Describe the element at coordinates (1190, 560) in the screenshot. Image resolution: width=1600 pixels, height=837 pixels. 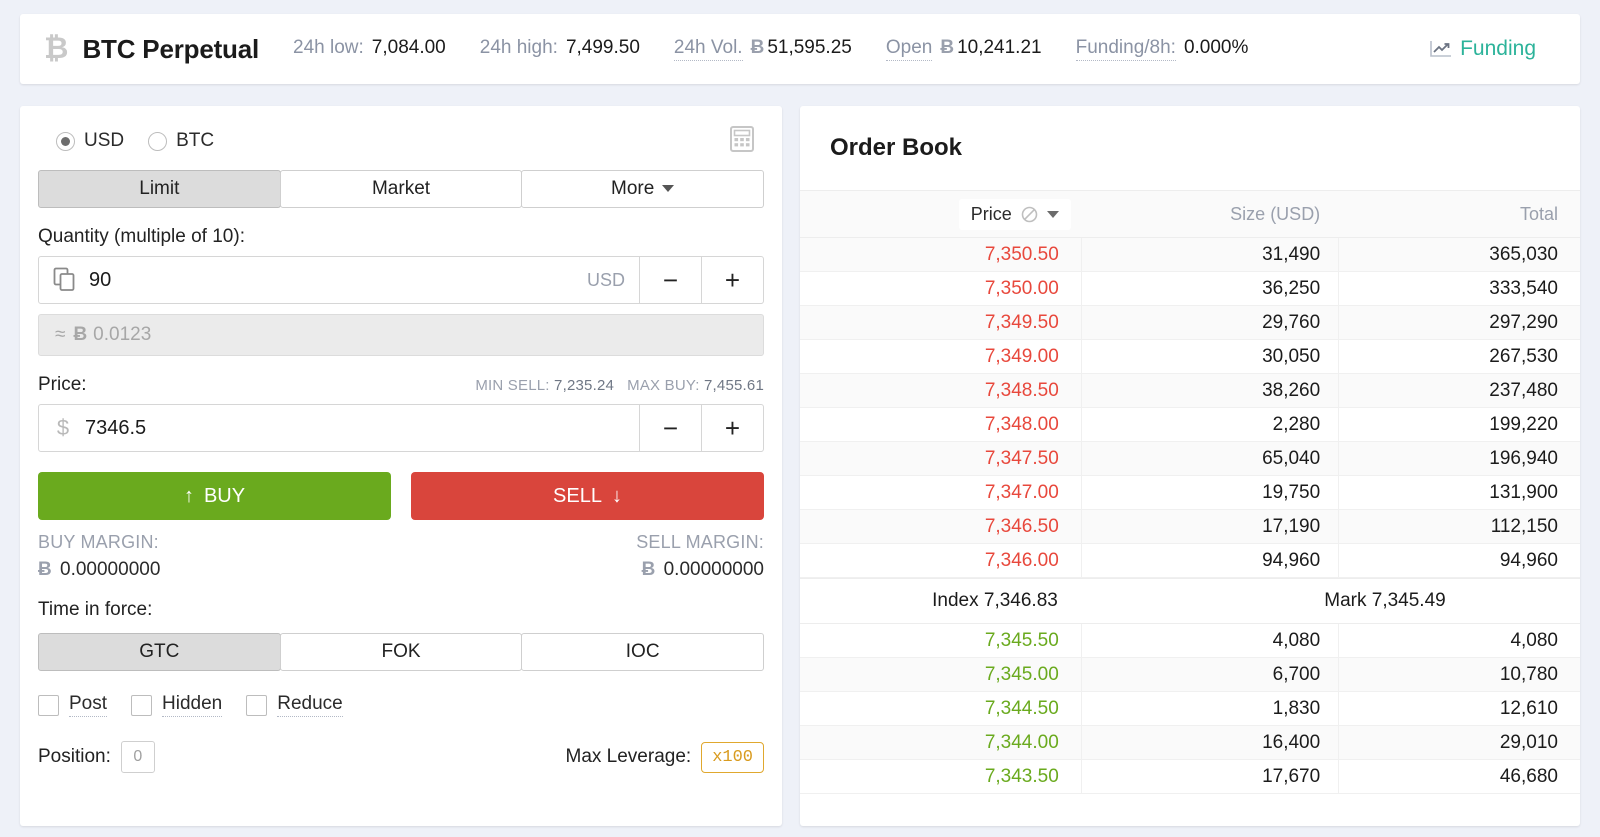
I see `order-book-row: 7,346.00 94,960 94,960` at that location.